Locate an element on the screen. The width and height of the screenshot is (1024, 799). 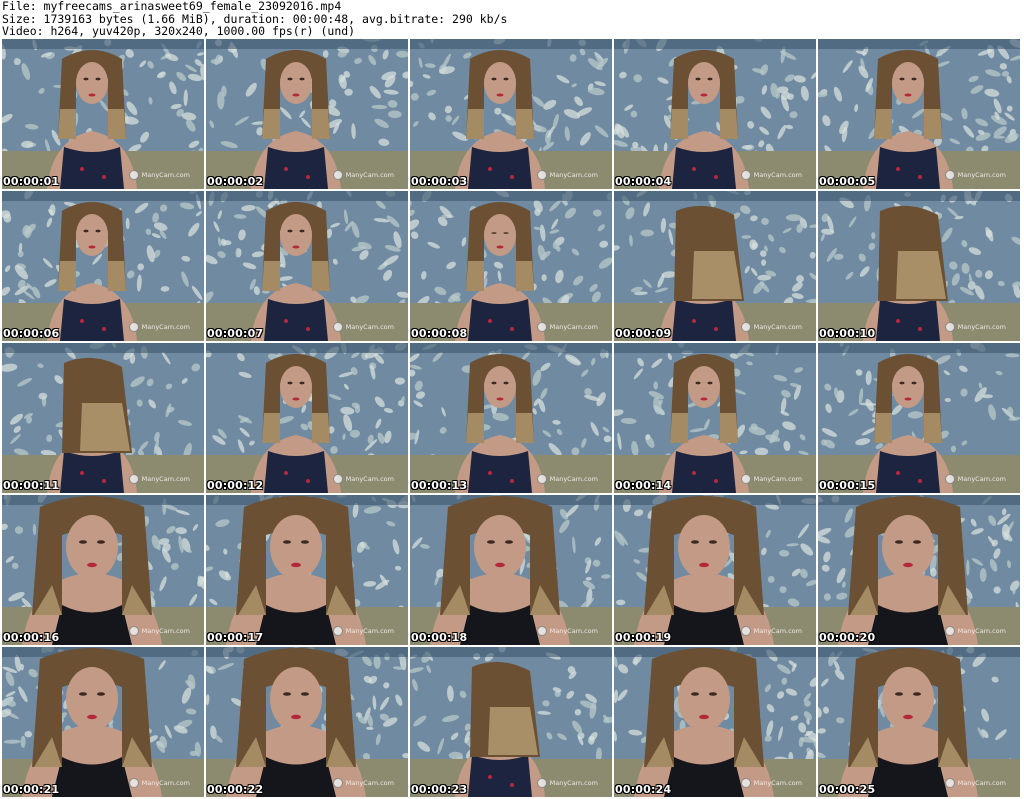
timestamp-label: 00:00:18 is located at coordinates (439, 637).